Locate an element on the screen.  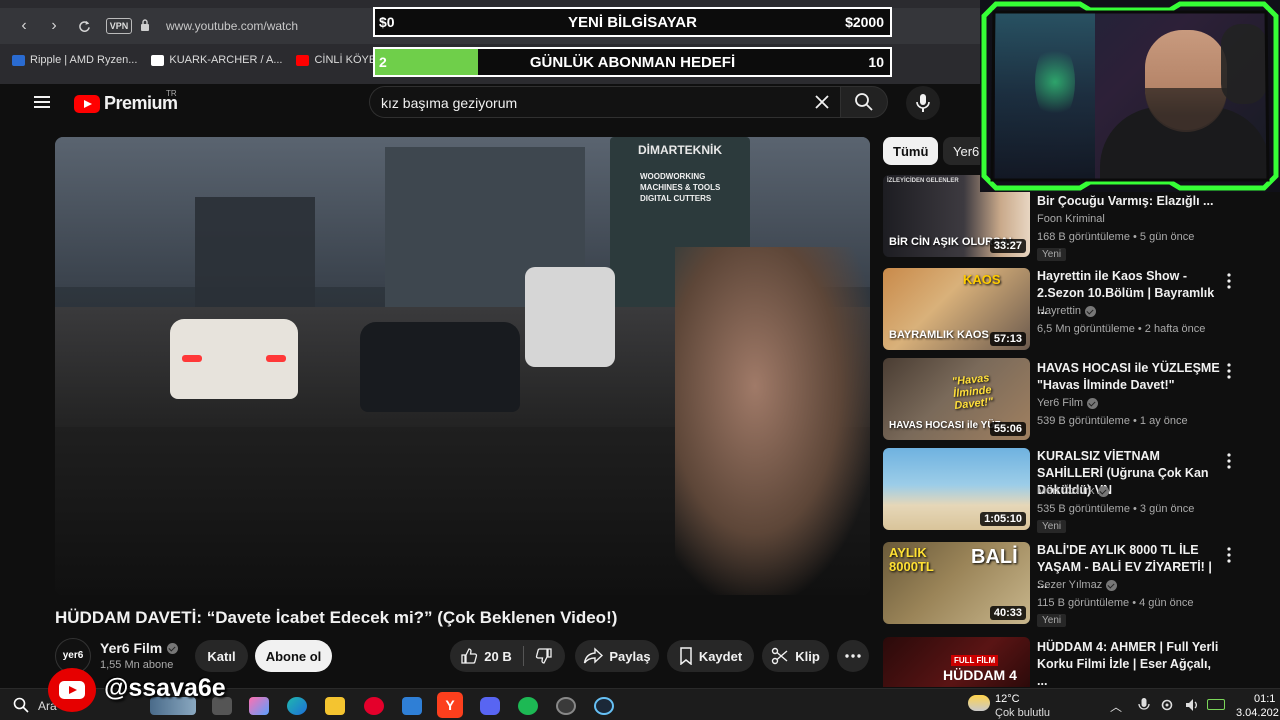
rec-meta: 535 B görüntüleme • 3 gün önce is located at coordinates (1116, 509).